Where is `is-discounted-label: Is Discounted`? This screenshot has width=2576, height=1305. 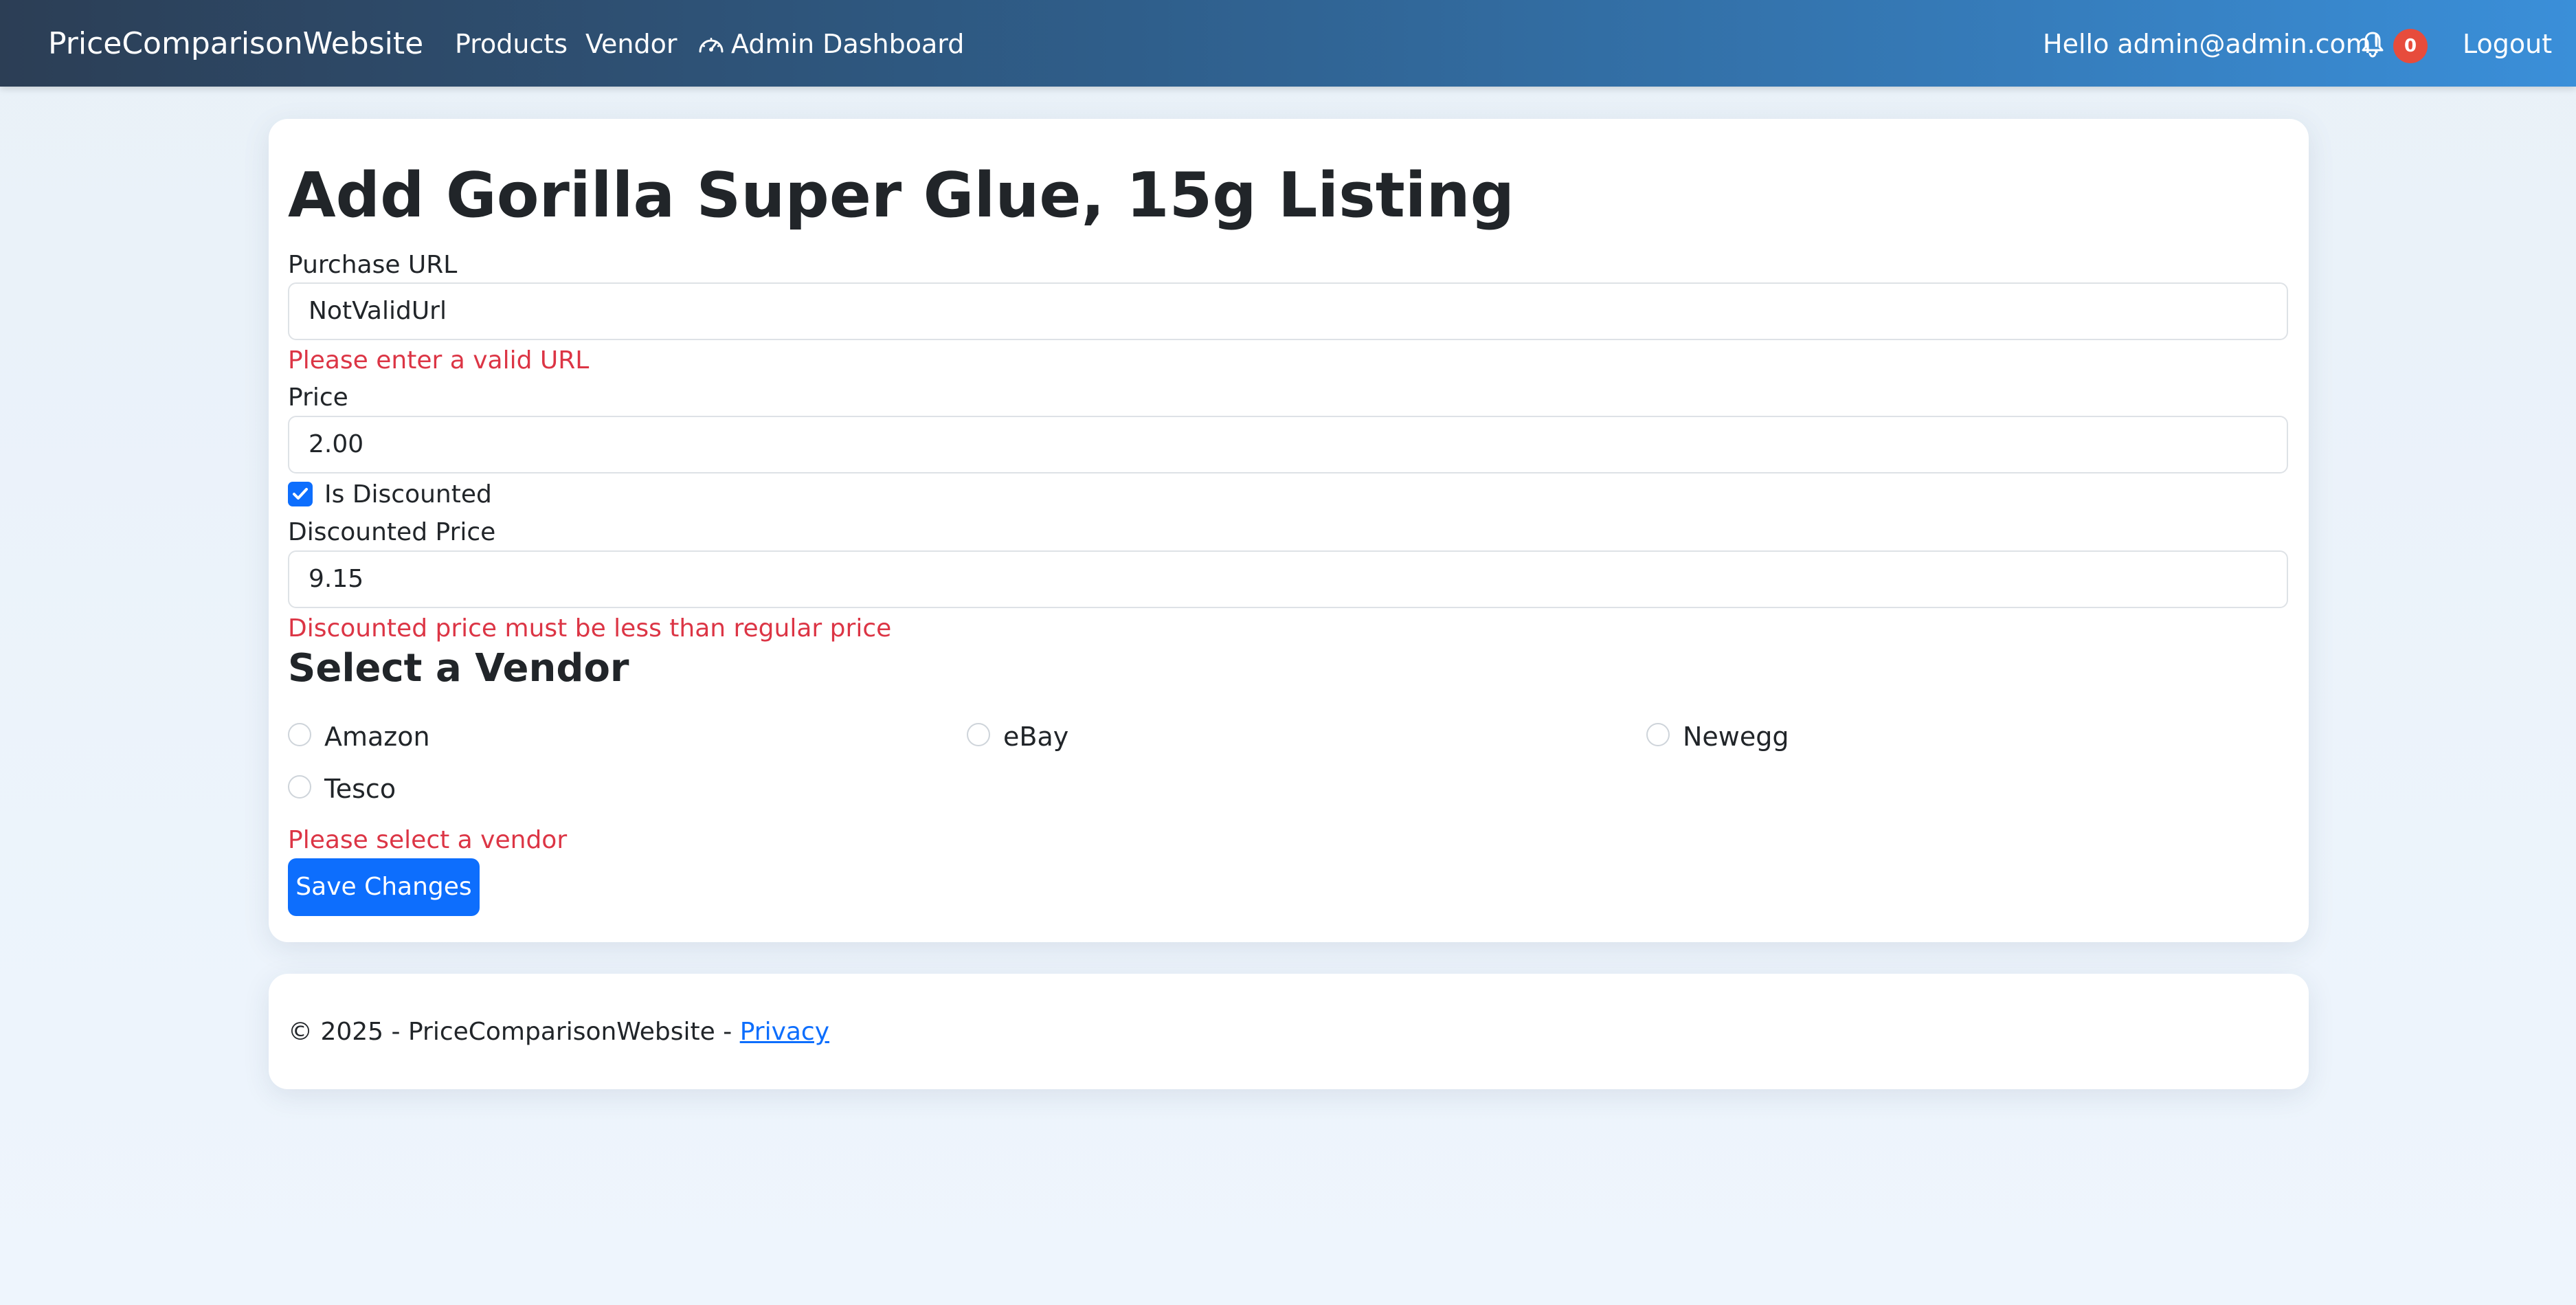
is-discounted-label: Is Discounted is located at coordinates (408, 494).